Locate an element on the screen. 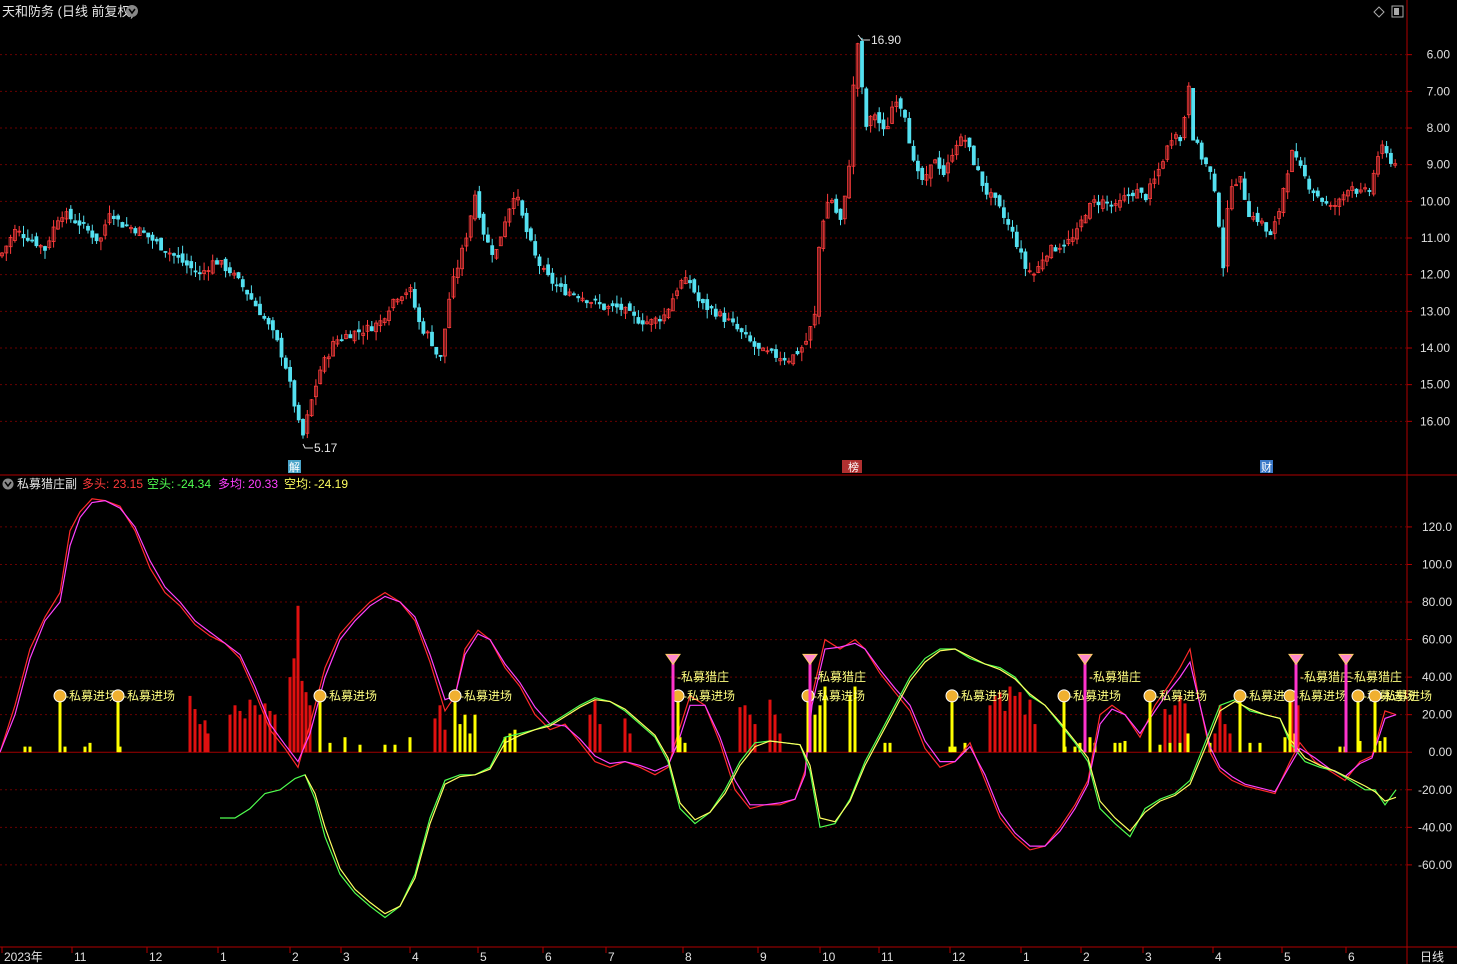 The image size is (1457, 964). kongtou-value: -24.34 is located at coordinates (194, 484).